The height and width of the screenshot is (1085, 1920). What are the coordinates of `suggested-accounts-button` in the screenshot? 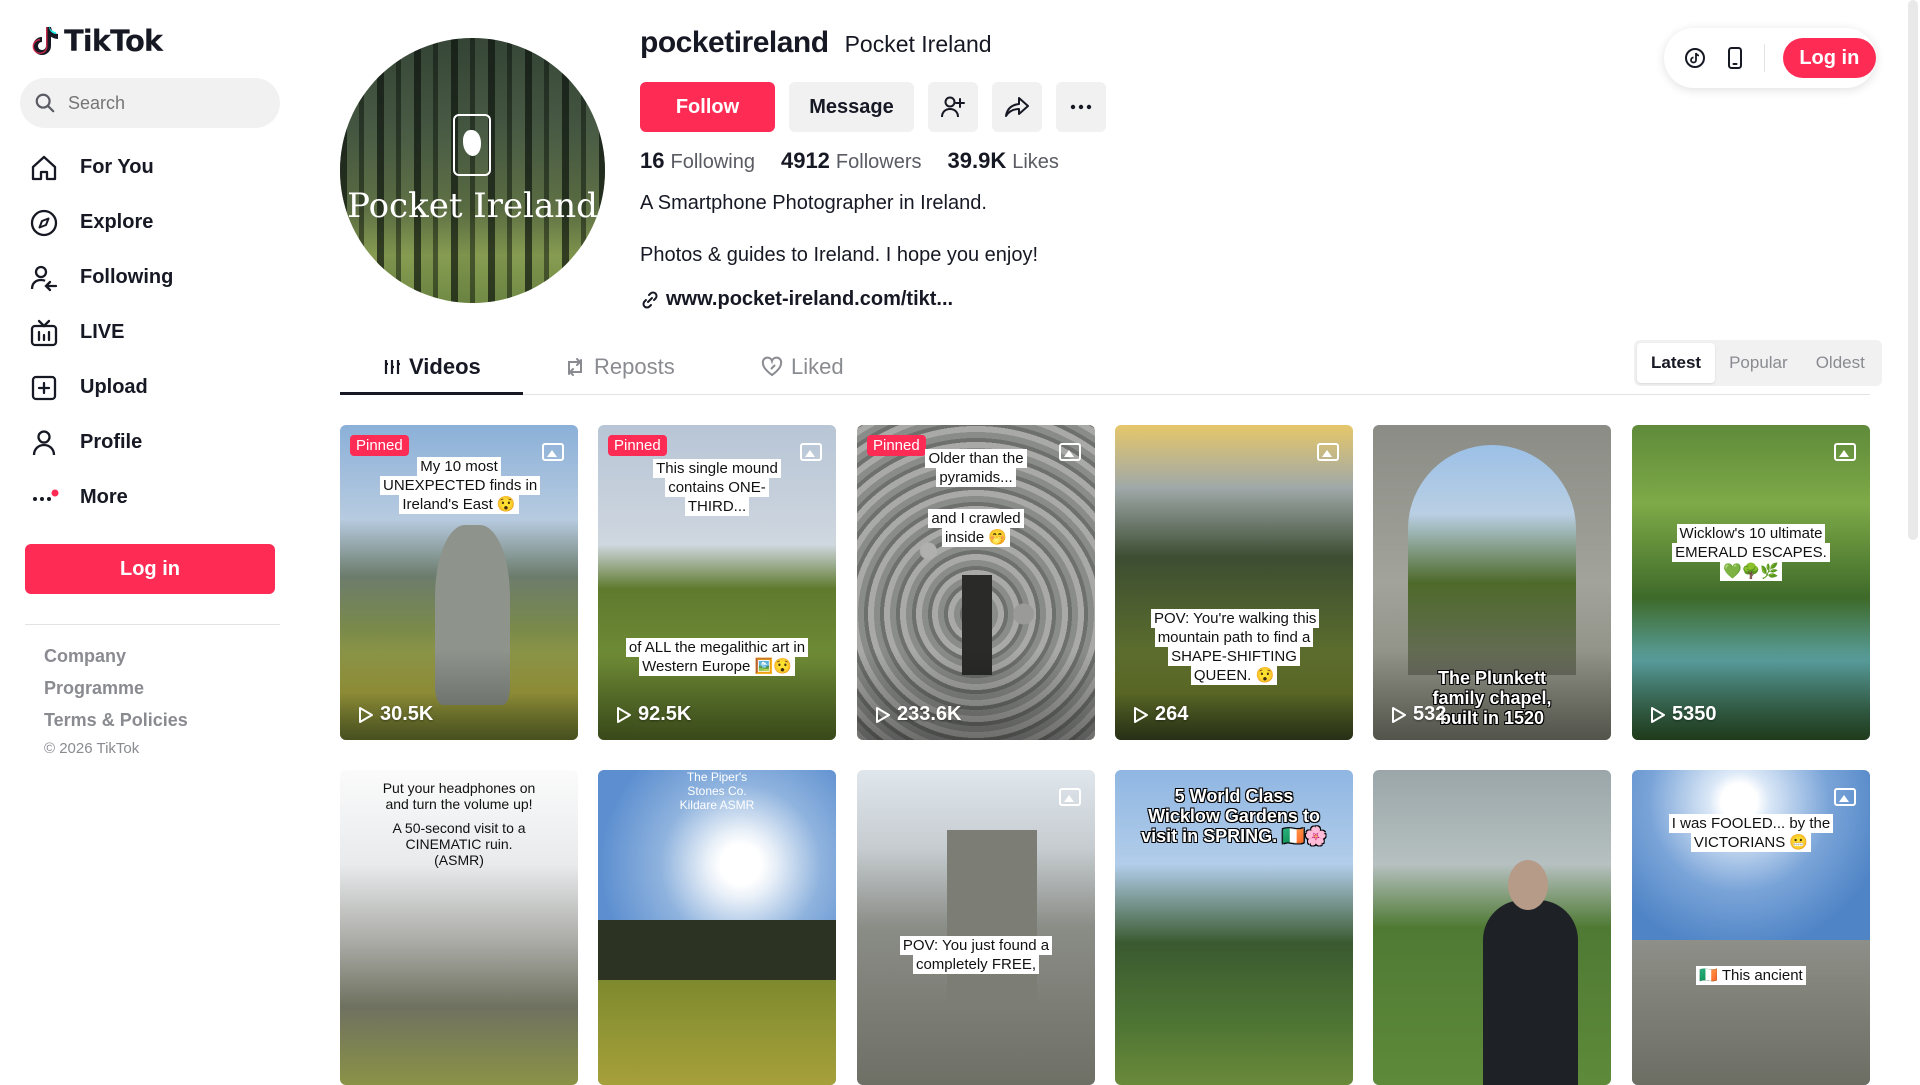 It's located at (953, 107).